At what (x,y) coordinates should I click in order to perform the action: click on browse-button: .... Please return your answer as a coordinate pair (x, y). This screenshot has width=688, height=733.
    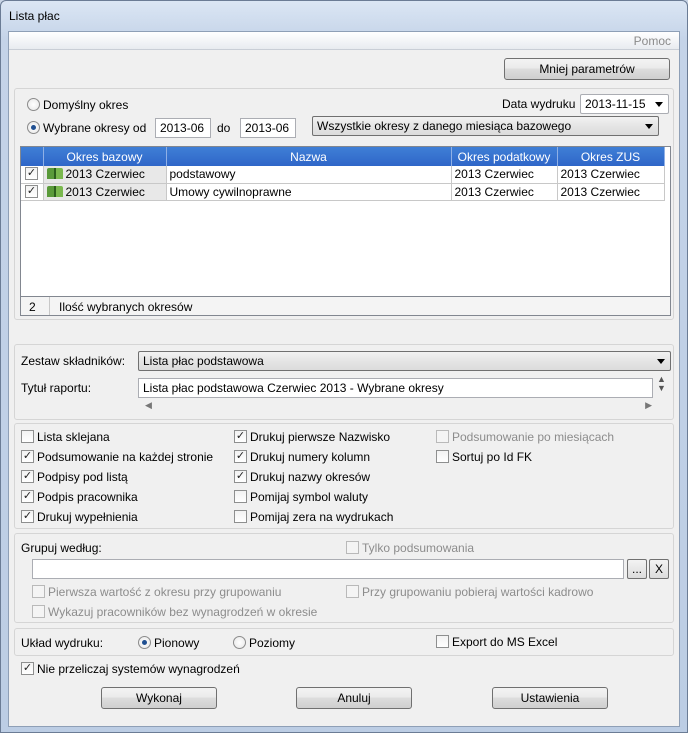
    Looking at the image, I should click on (637, 569).